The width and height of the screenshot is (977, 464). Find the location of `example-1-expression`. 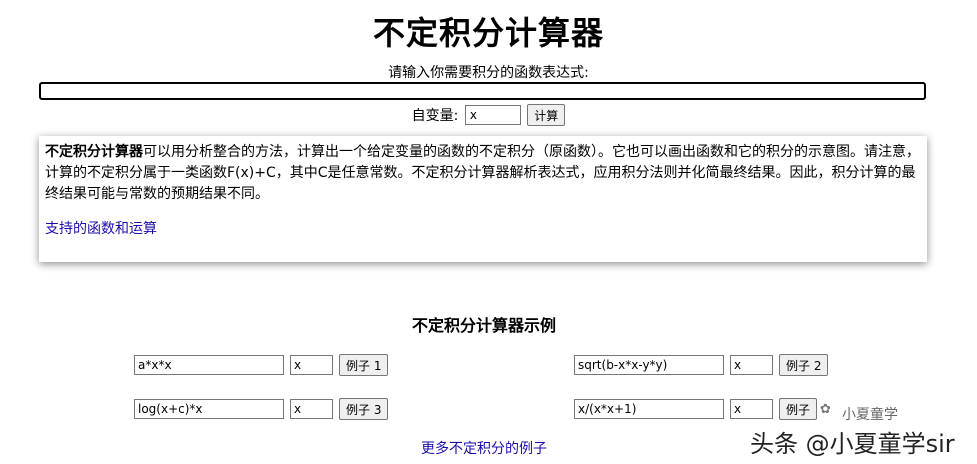

example-1-expression is located at coordinates (209, 365).